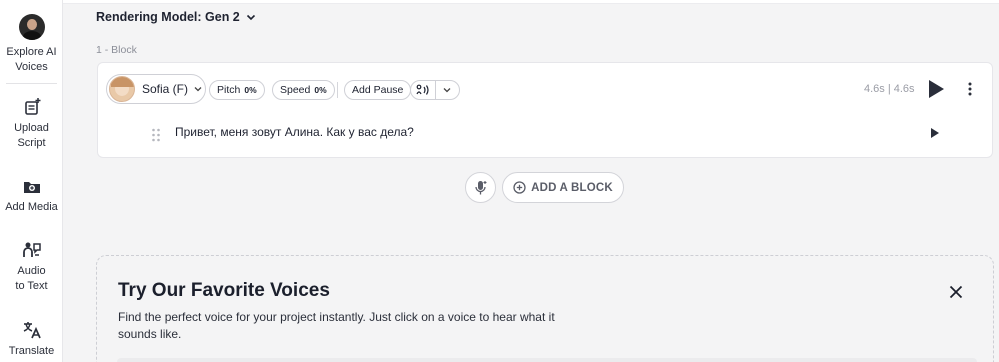 This screenshot has height=362, width=999. I want to click on pitch-value: 0%, so click(250, 90).